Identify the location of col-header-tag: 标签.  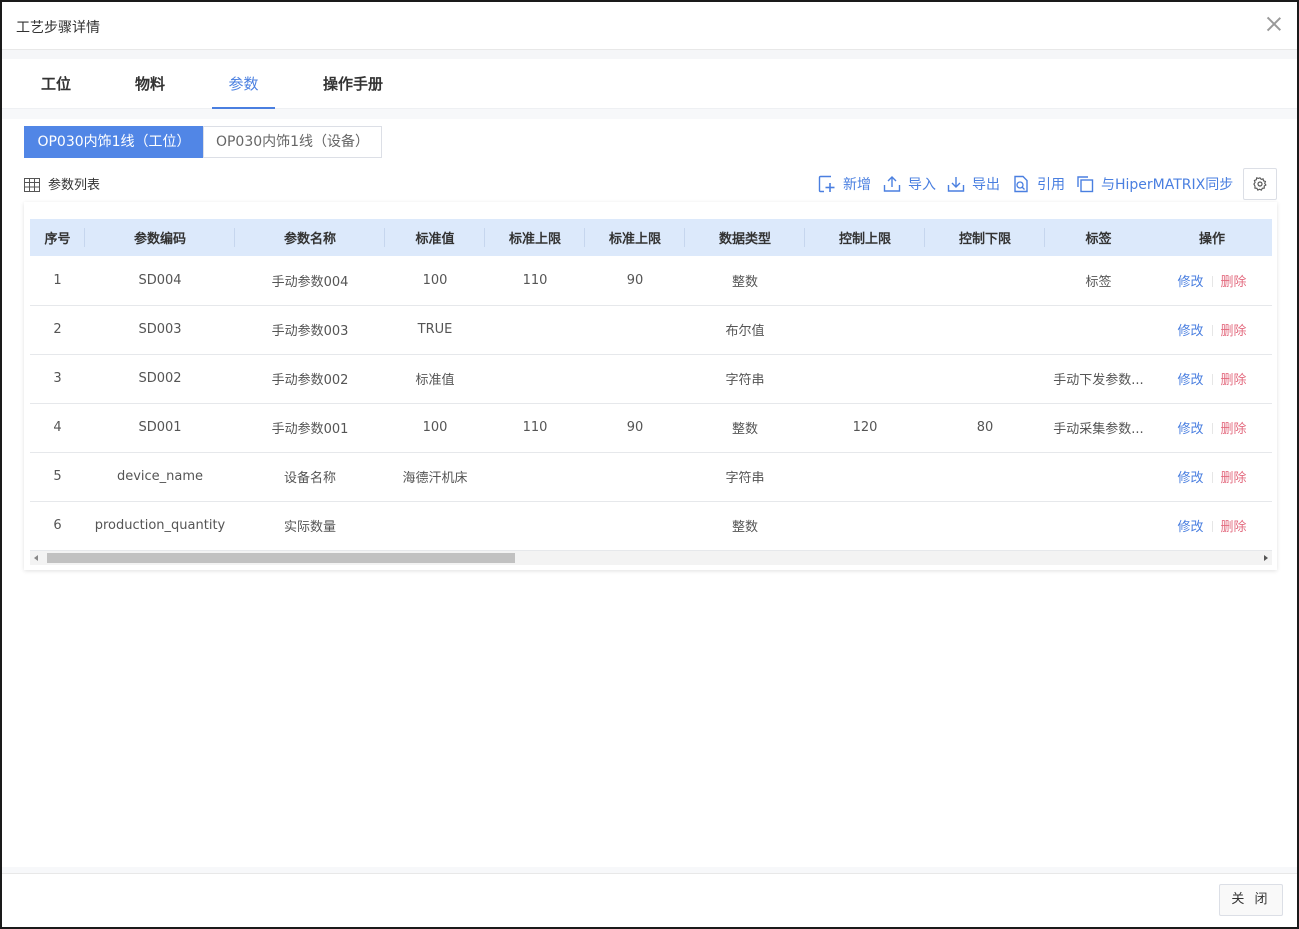
(1098, 237).